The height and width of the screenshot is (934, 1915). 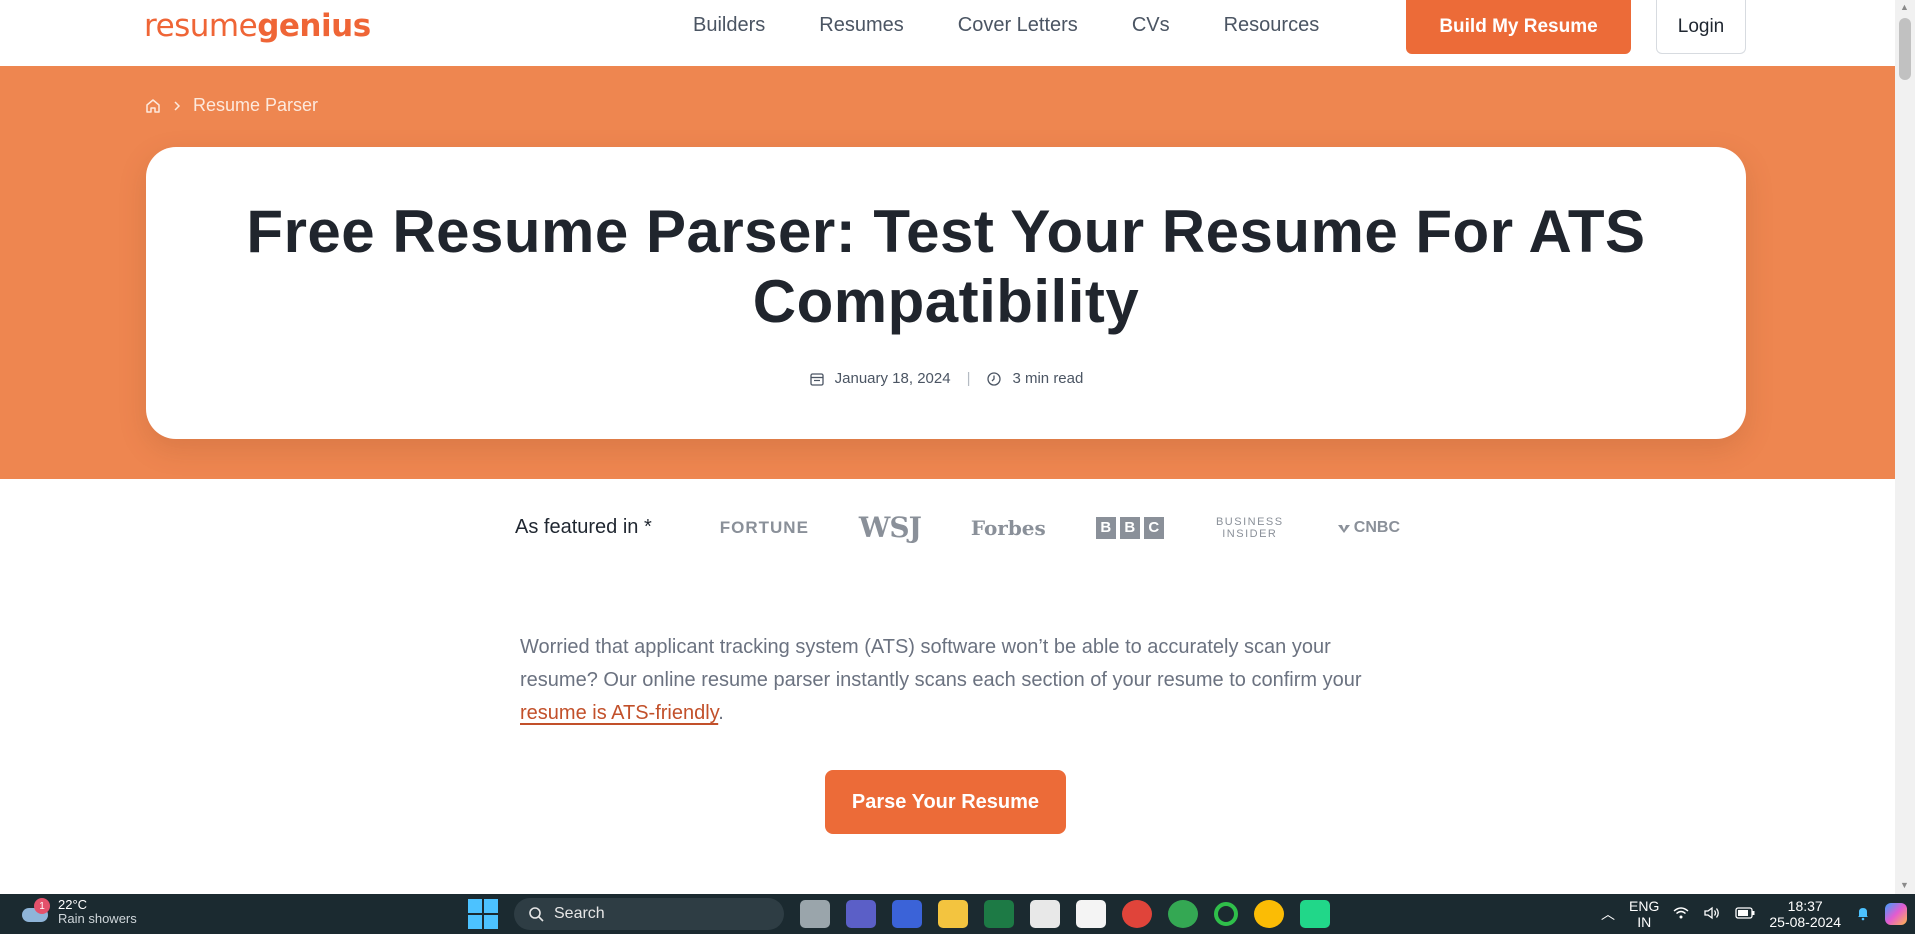 What do you see at coordinates (953, 914) in the screenshot?
I see `file-explorer-icon` at bounding box center [953, 914].